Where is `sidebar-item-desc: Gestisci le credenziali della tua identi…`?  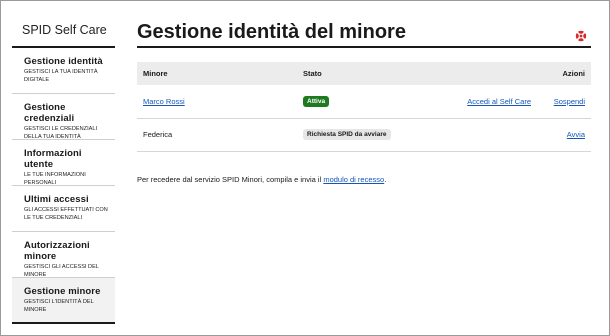 sidebar-item-desc: Gestisci le credenziali della tua identi… is located at coordinates (61, 133).